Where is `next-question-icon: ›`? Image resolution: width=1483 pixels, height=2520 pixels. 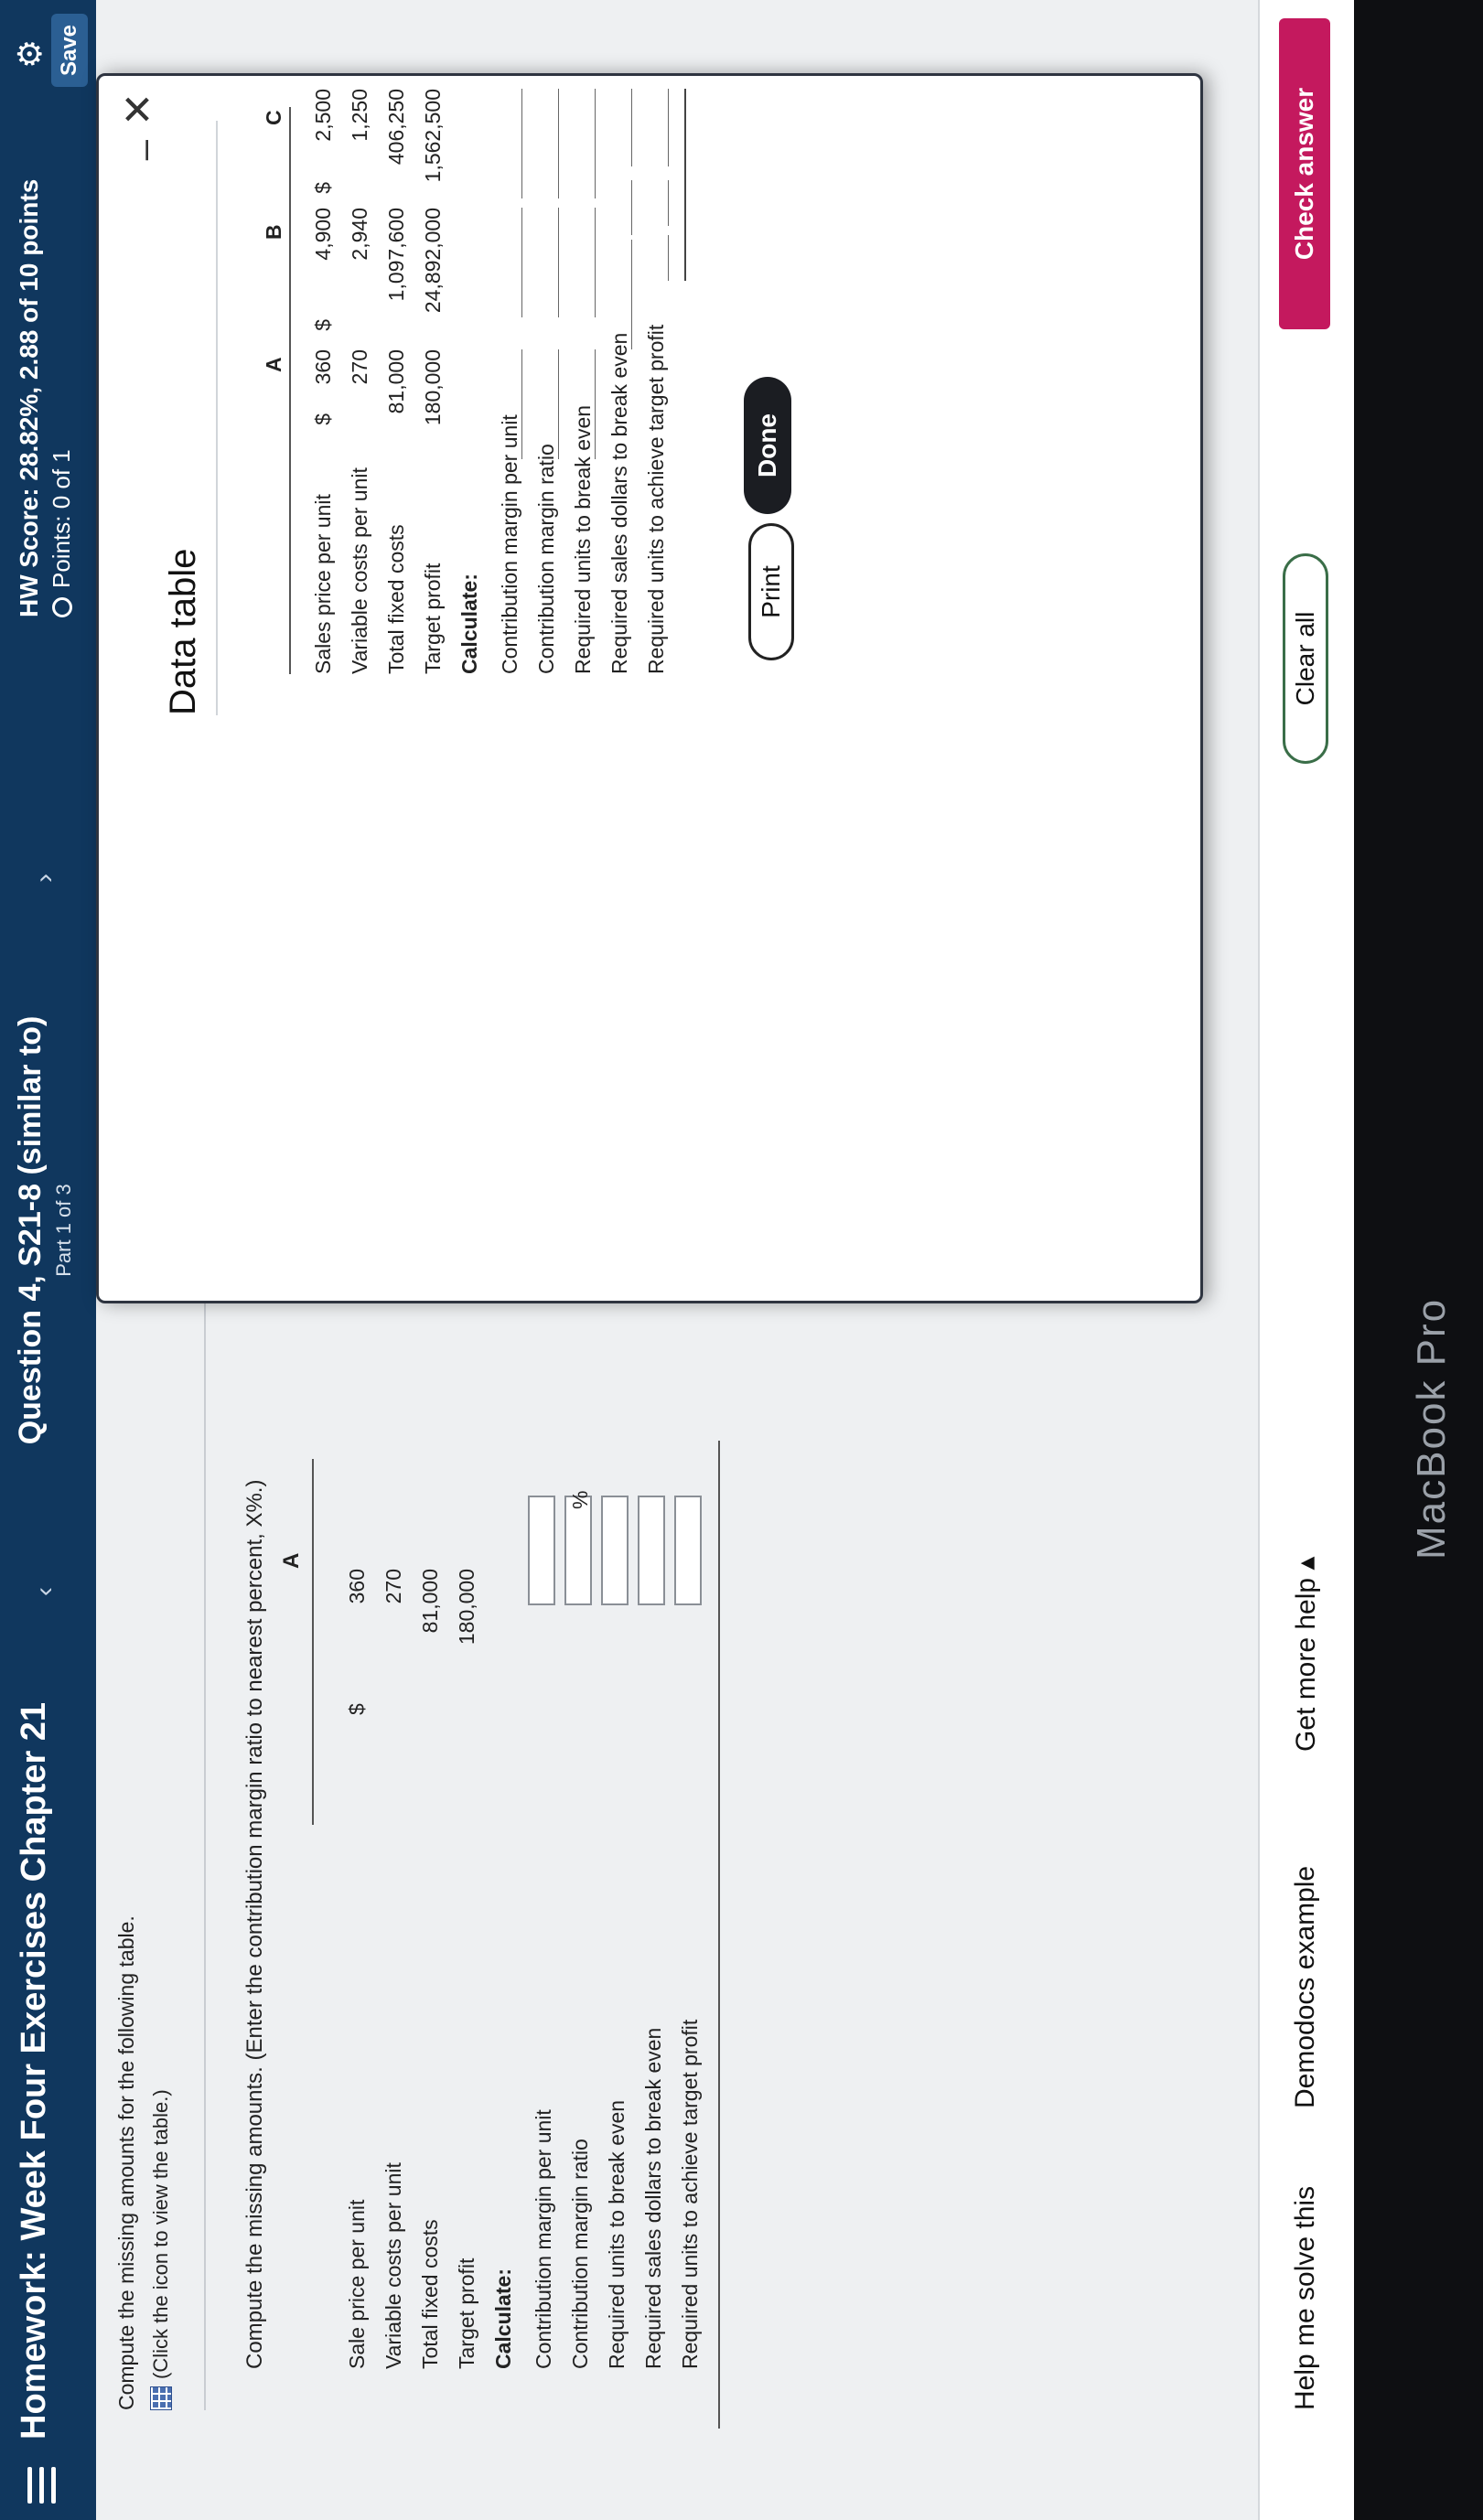
next-question-icon: › is located at coordinates (44, 878).